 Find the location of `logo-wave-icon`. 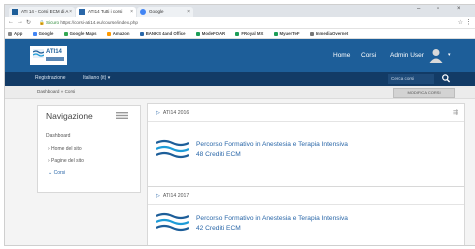

logo-wave-icon is located at coordinates (38, 53).